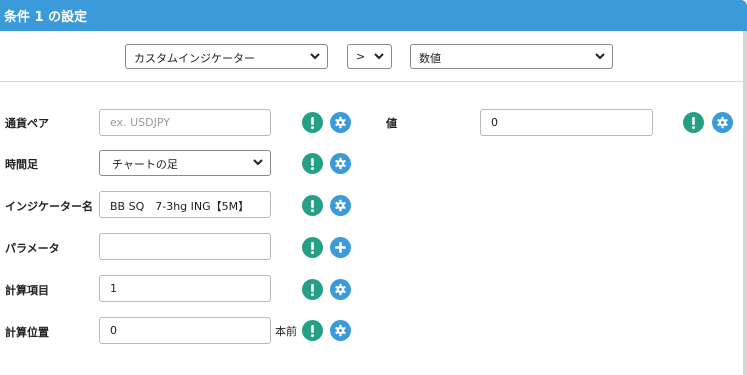 The image size is (747, 375). What do you see at coordinates (185, 288) in the screenshot?
I see `calc-item-input: 1` at bounding box center [185, 288].